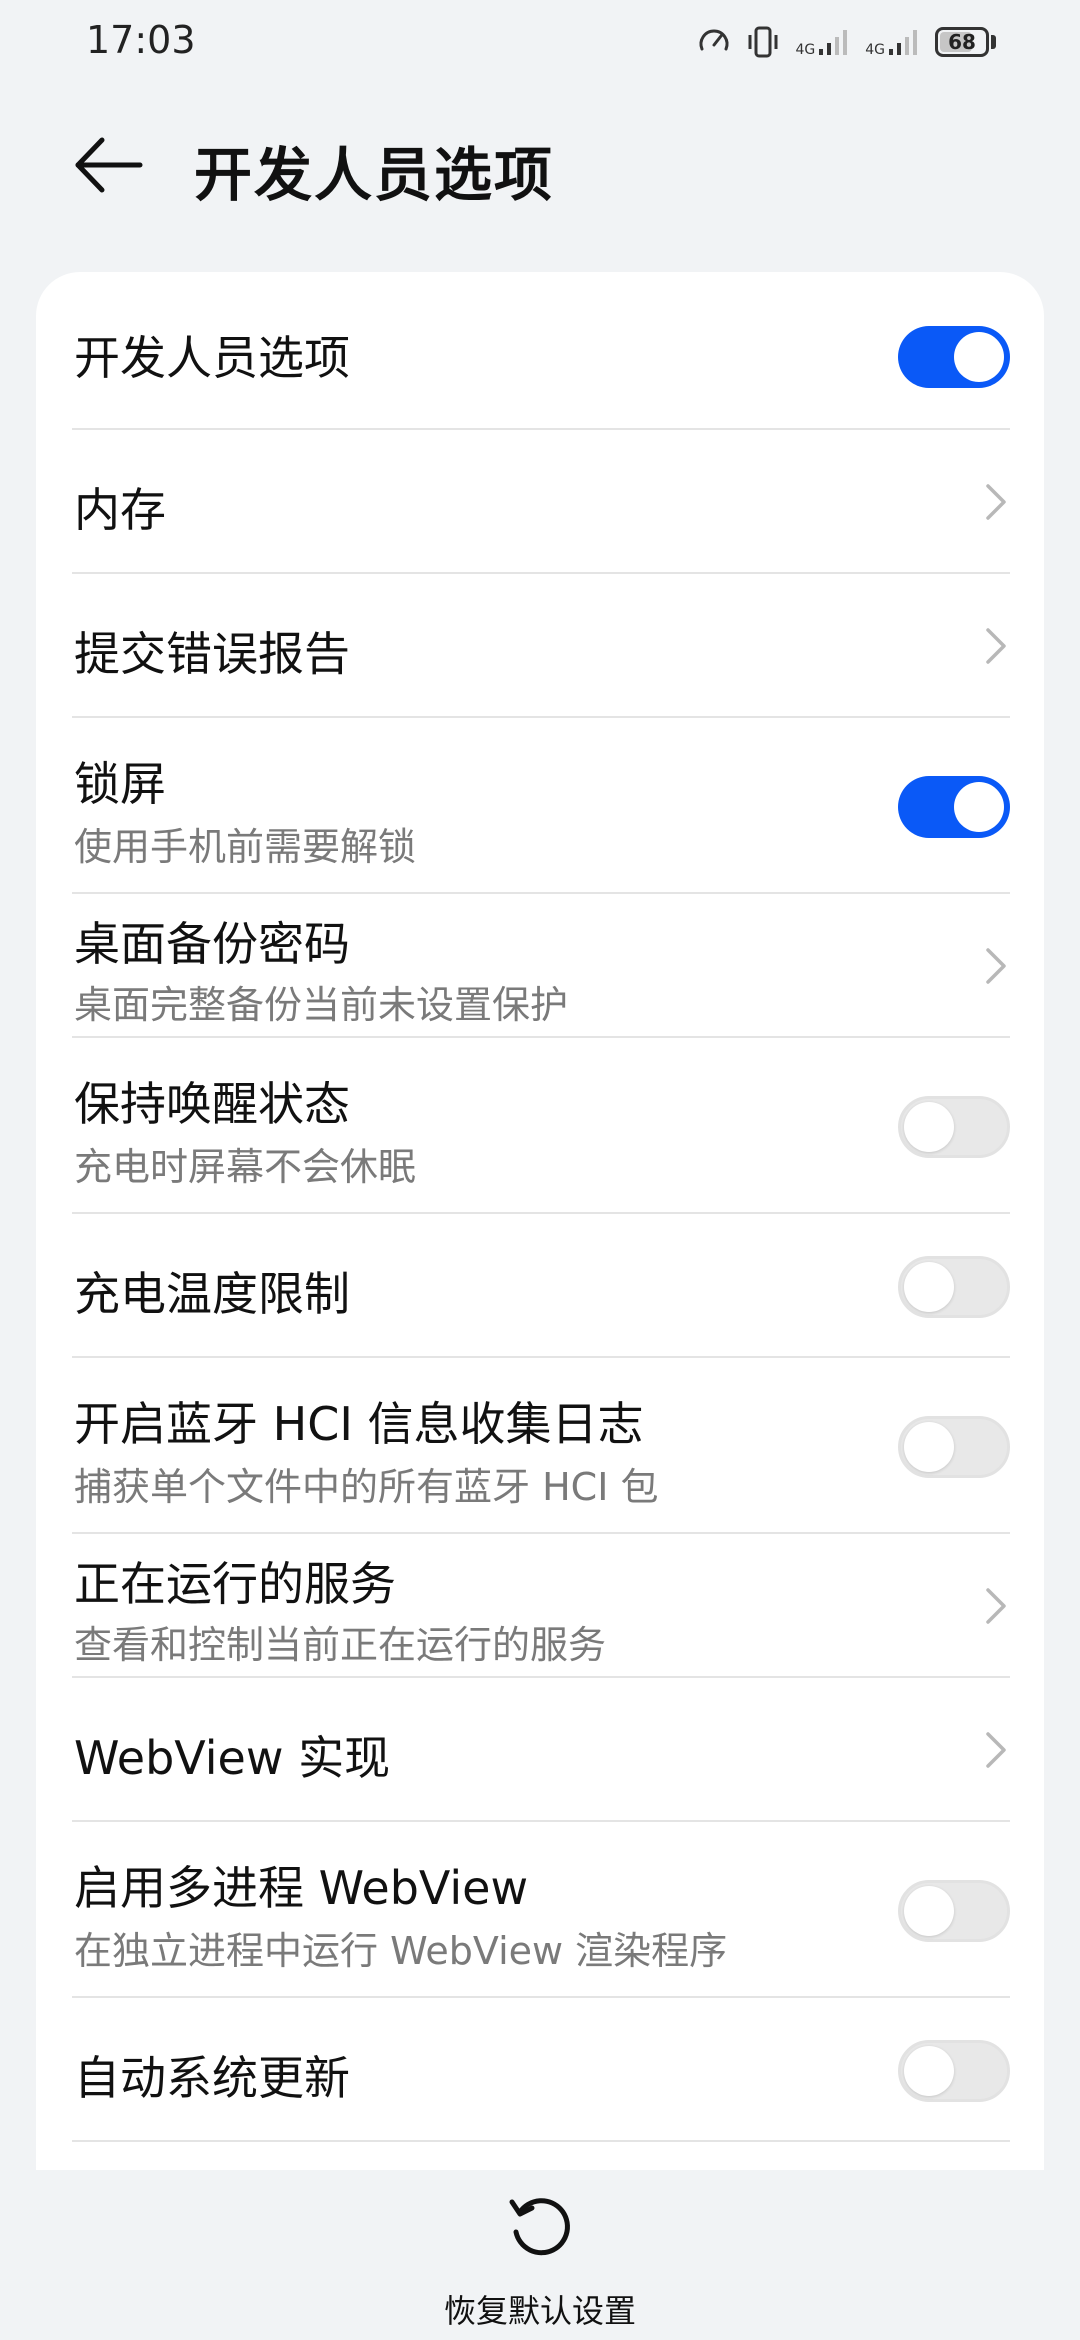 This screenshot has width=1080, height=2340. What do you see at coordinates (540, 2260) in the screenshot?
I see `reset-defaults-button: 恢复默认设置` at bounding box center [540, 2260].